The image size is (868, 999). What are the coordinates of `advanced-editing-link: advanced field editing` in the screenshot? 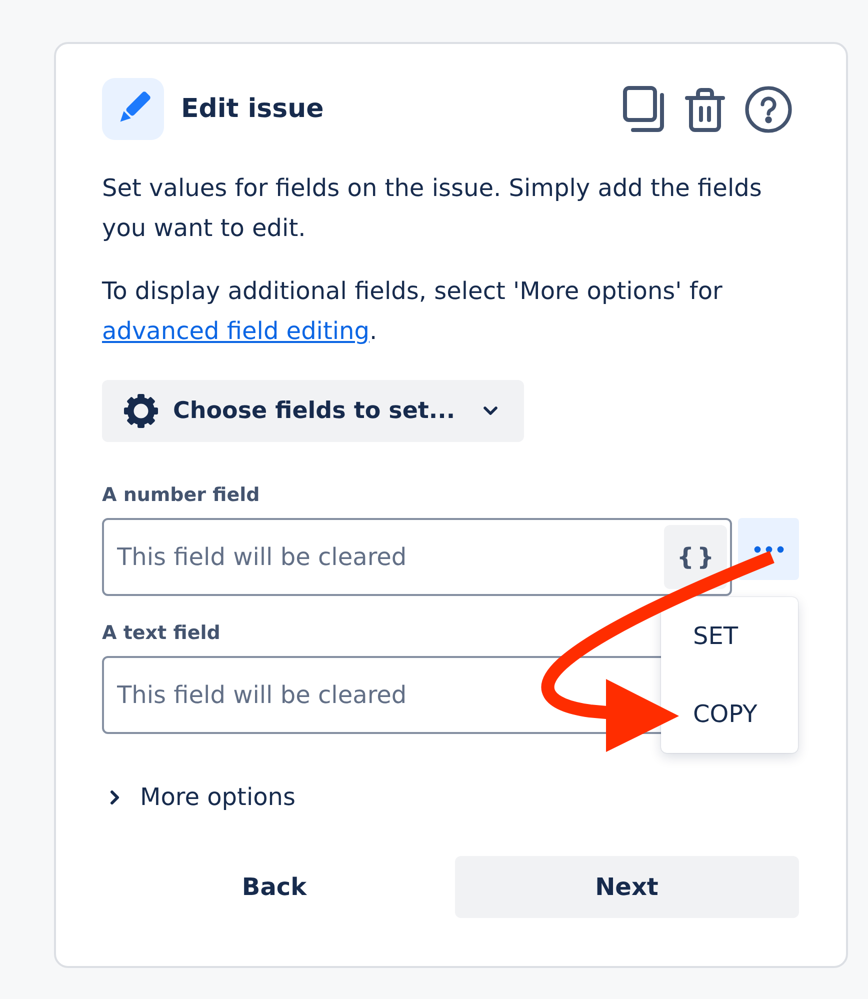 It's located at (236, 331).